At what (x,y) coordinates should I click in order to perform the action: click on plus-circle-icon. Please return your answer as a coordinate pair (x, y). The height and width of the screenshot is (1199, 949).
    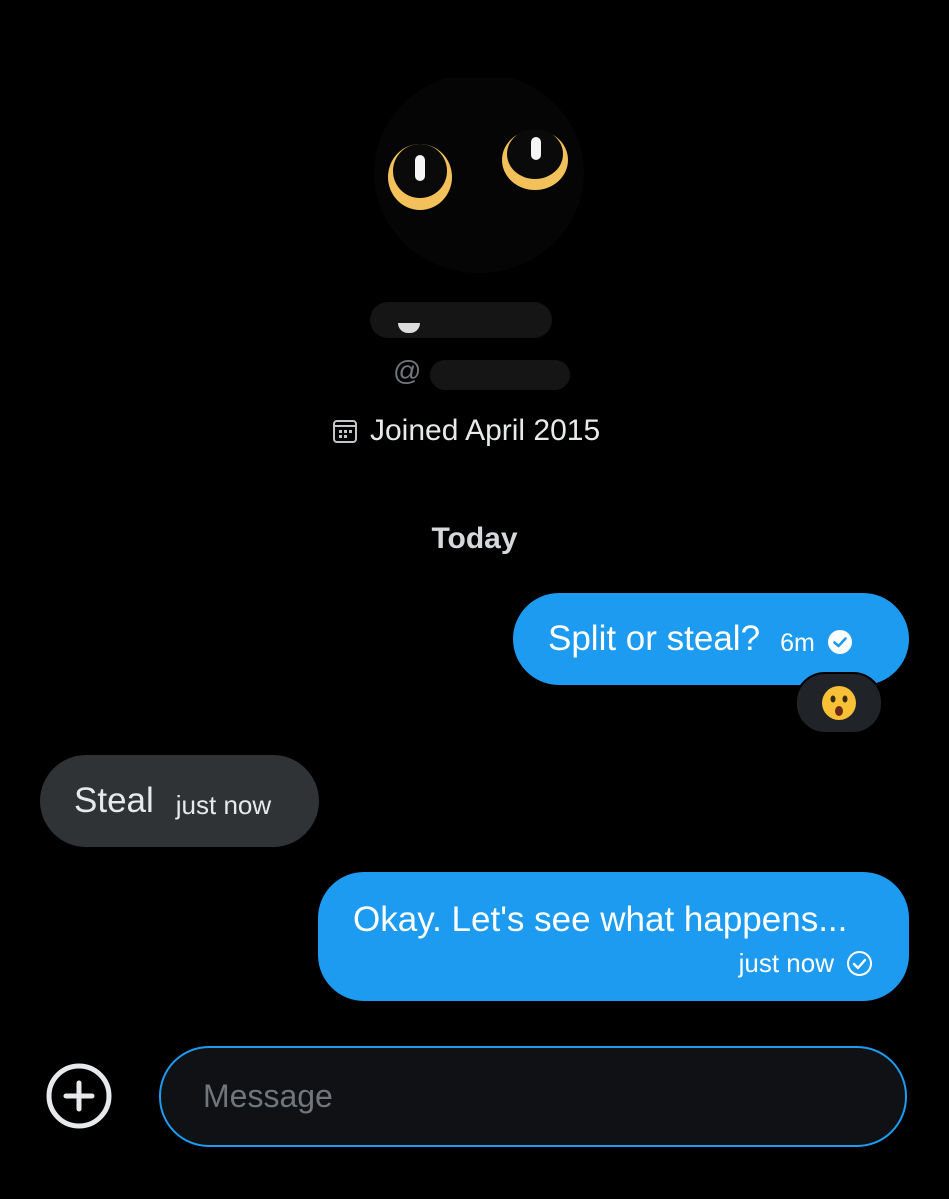
    Looking at the image, I should click on (79, 1096).